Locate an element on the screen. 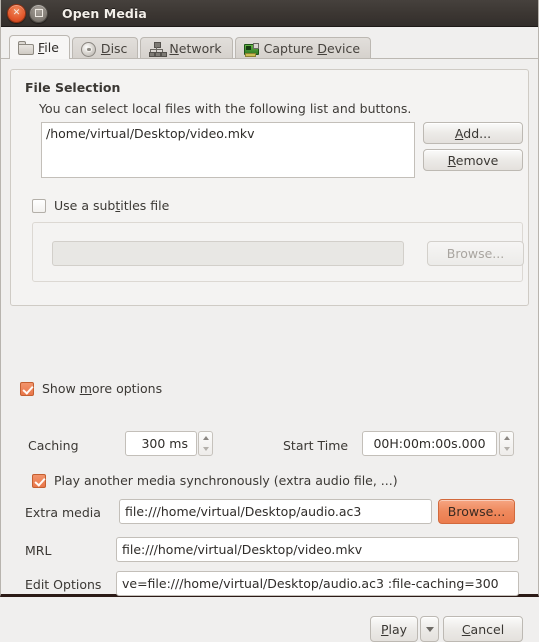 Image resolution: width=539 pixels, height=642 pixels. remove-button: Remove is located at coordinates (473, 160).